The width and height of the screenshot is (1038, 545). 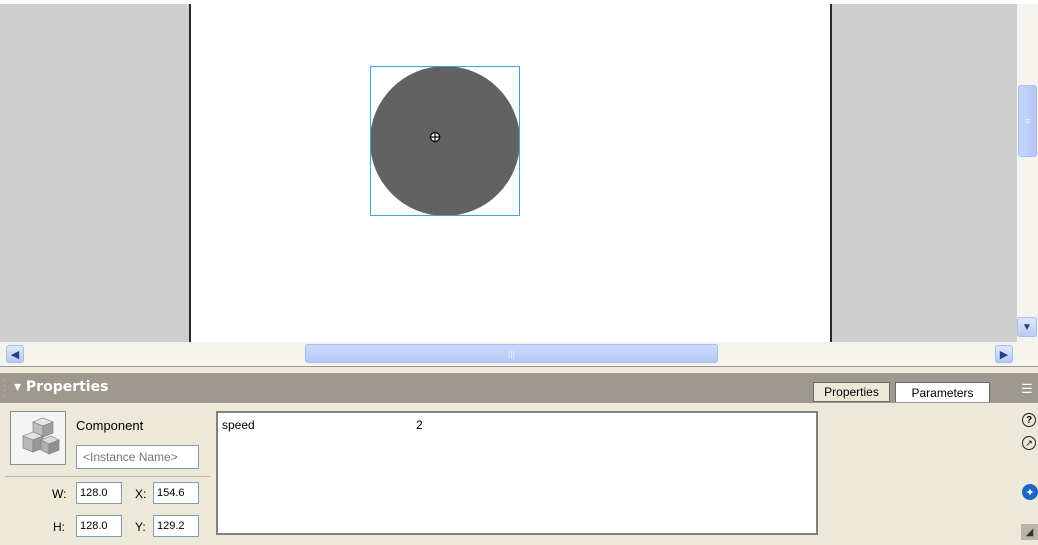 I want to click on scroll-left-button: ◀, so click(x=15, y=354).